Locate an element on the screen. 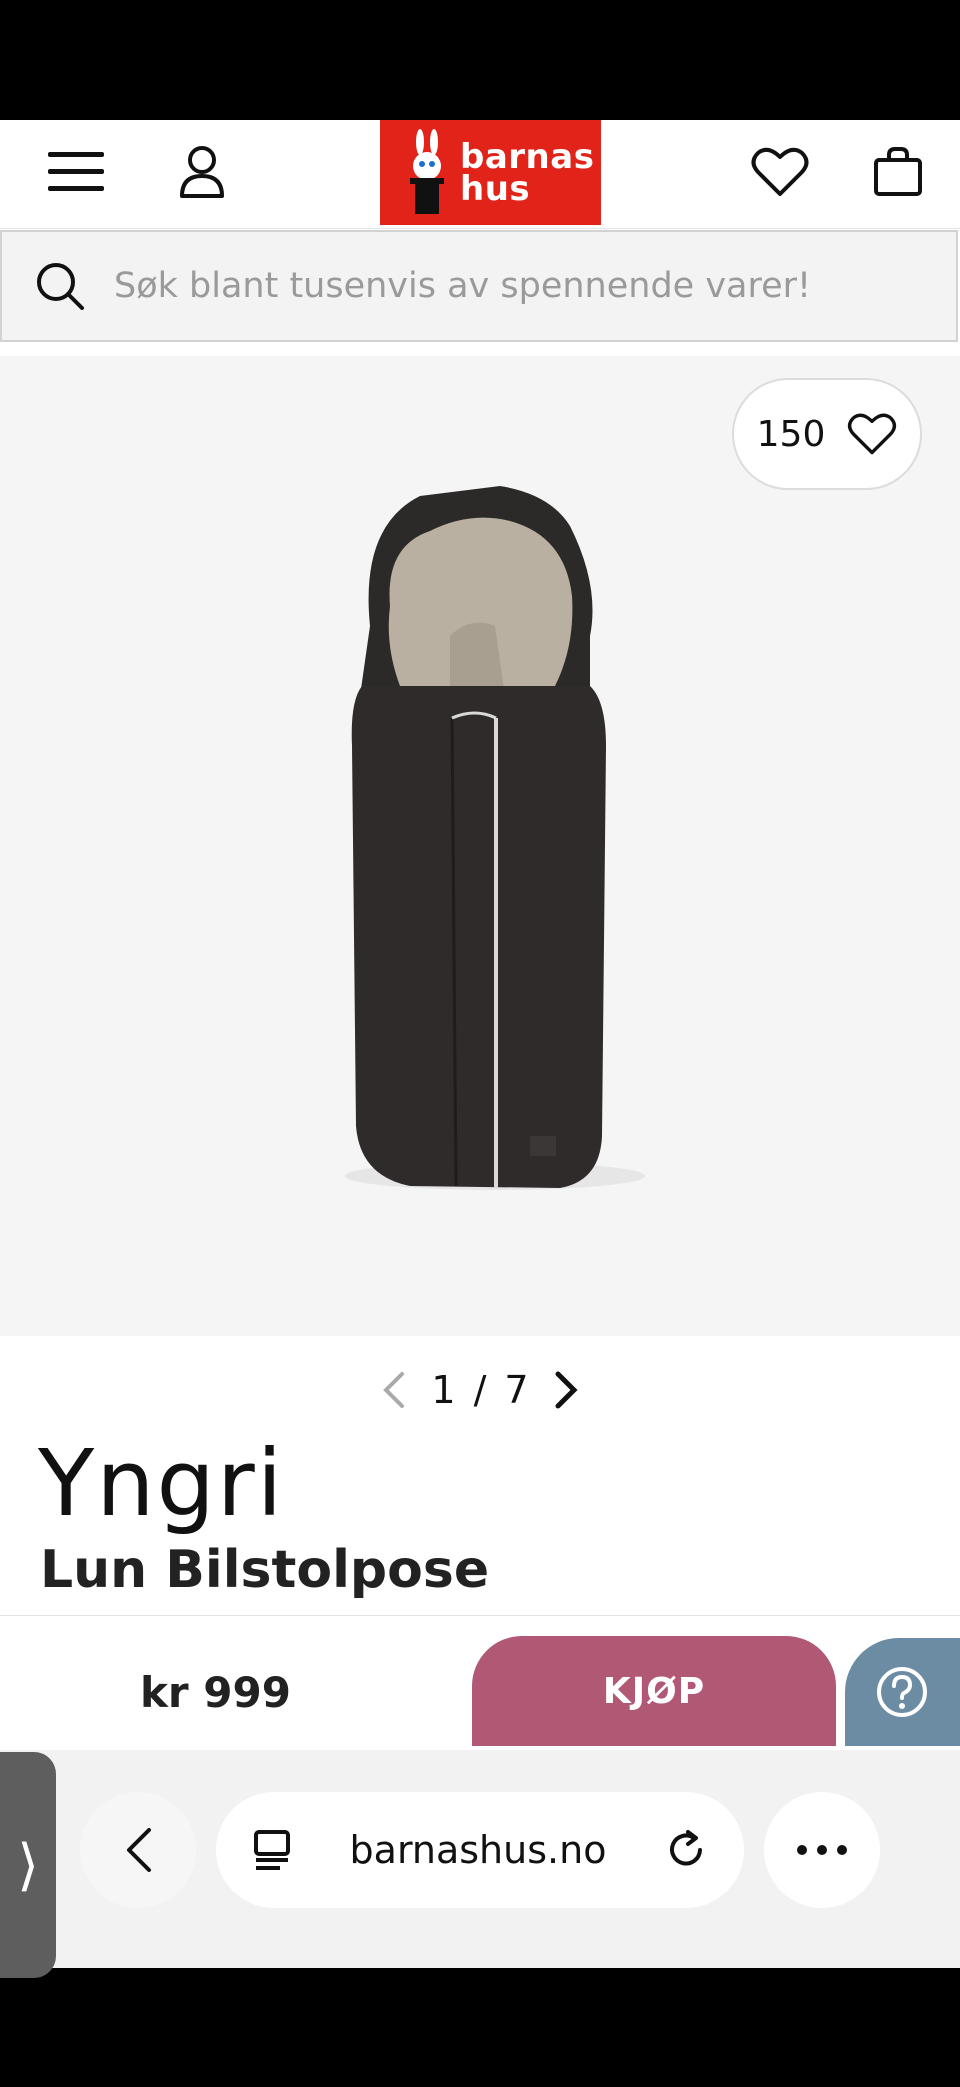  gallery-pager: 1 / 7 is located at coordinates (480, 1390).